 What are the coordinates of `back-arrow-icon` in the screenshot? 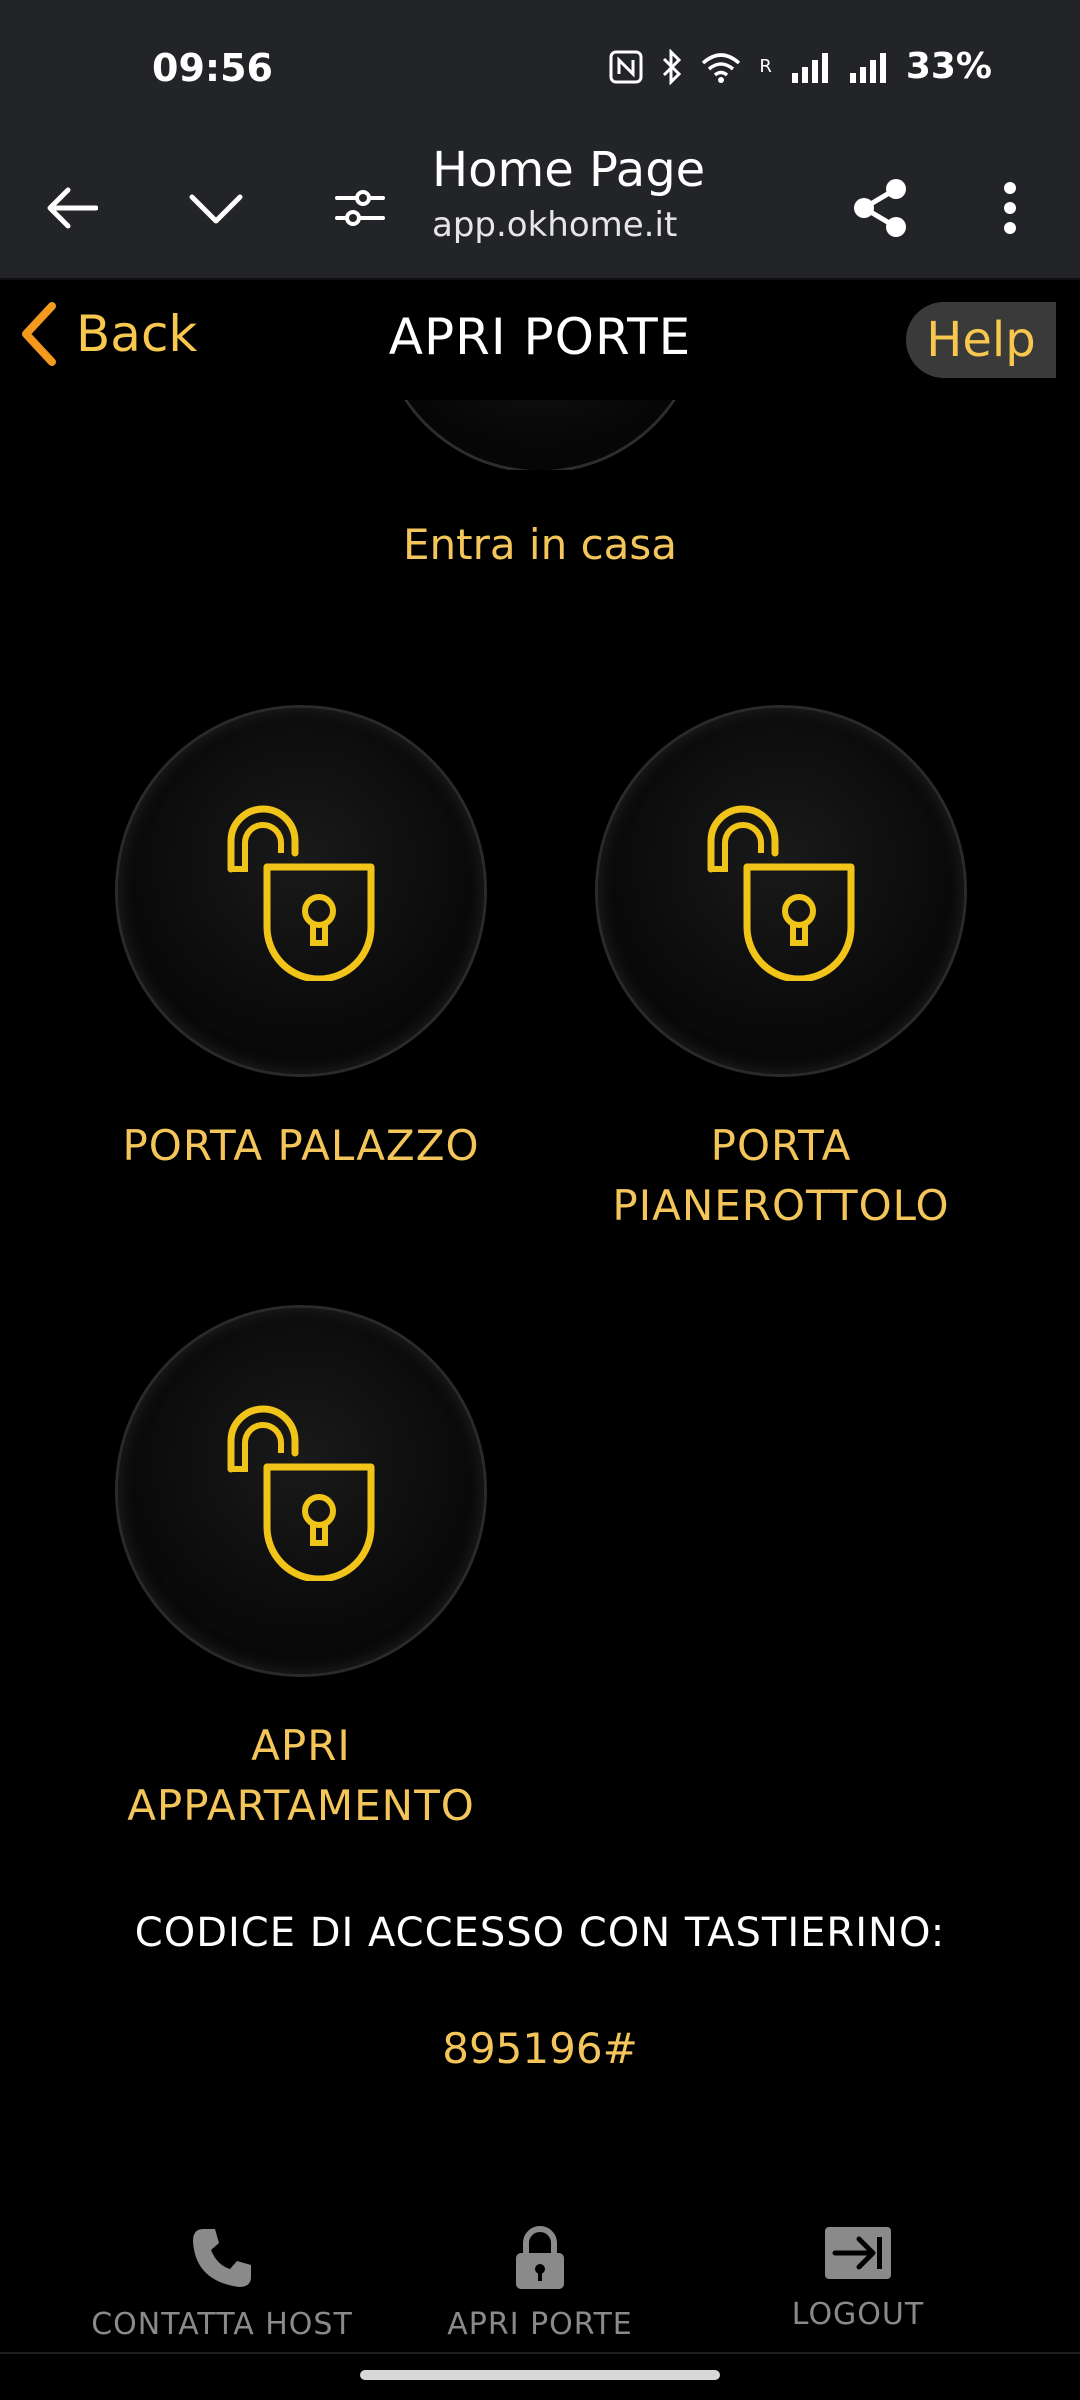 It's located at (72, 208).